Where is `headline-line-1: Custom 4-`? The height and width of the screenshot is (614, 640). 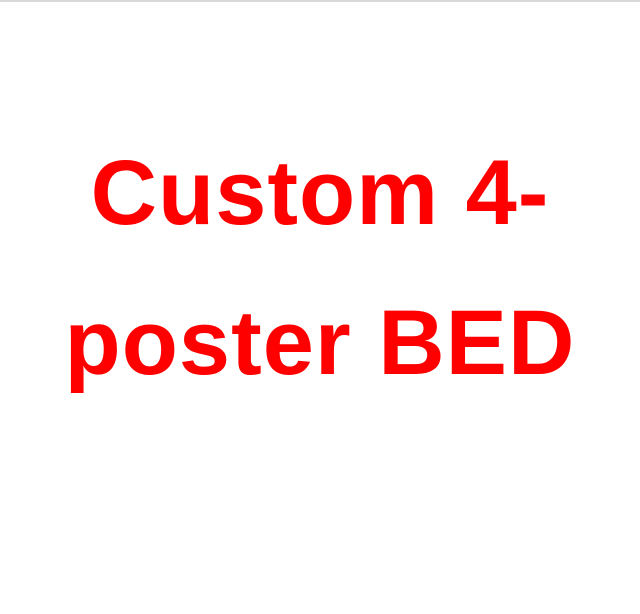 headline-line-1: Custom 4- is located at coordinates (320, 193).